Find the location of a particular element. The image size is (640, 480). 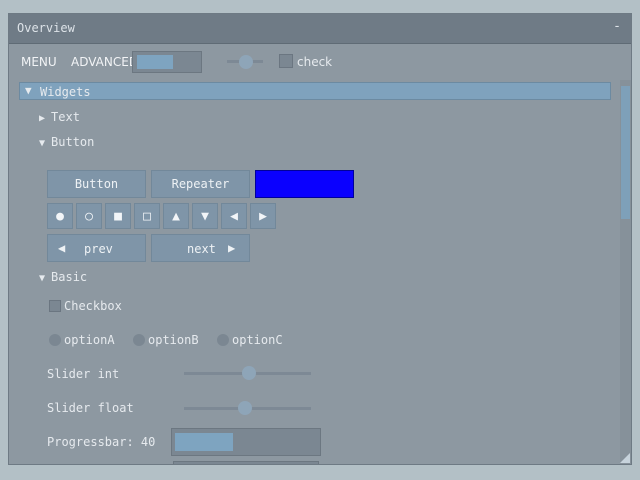

tree-node-button: ▼ Button is located at coordinates (66, 142).